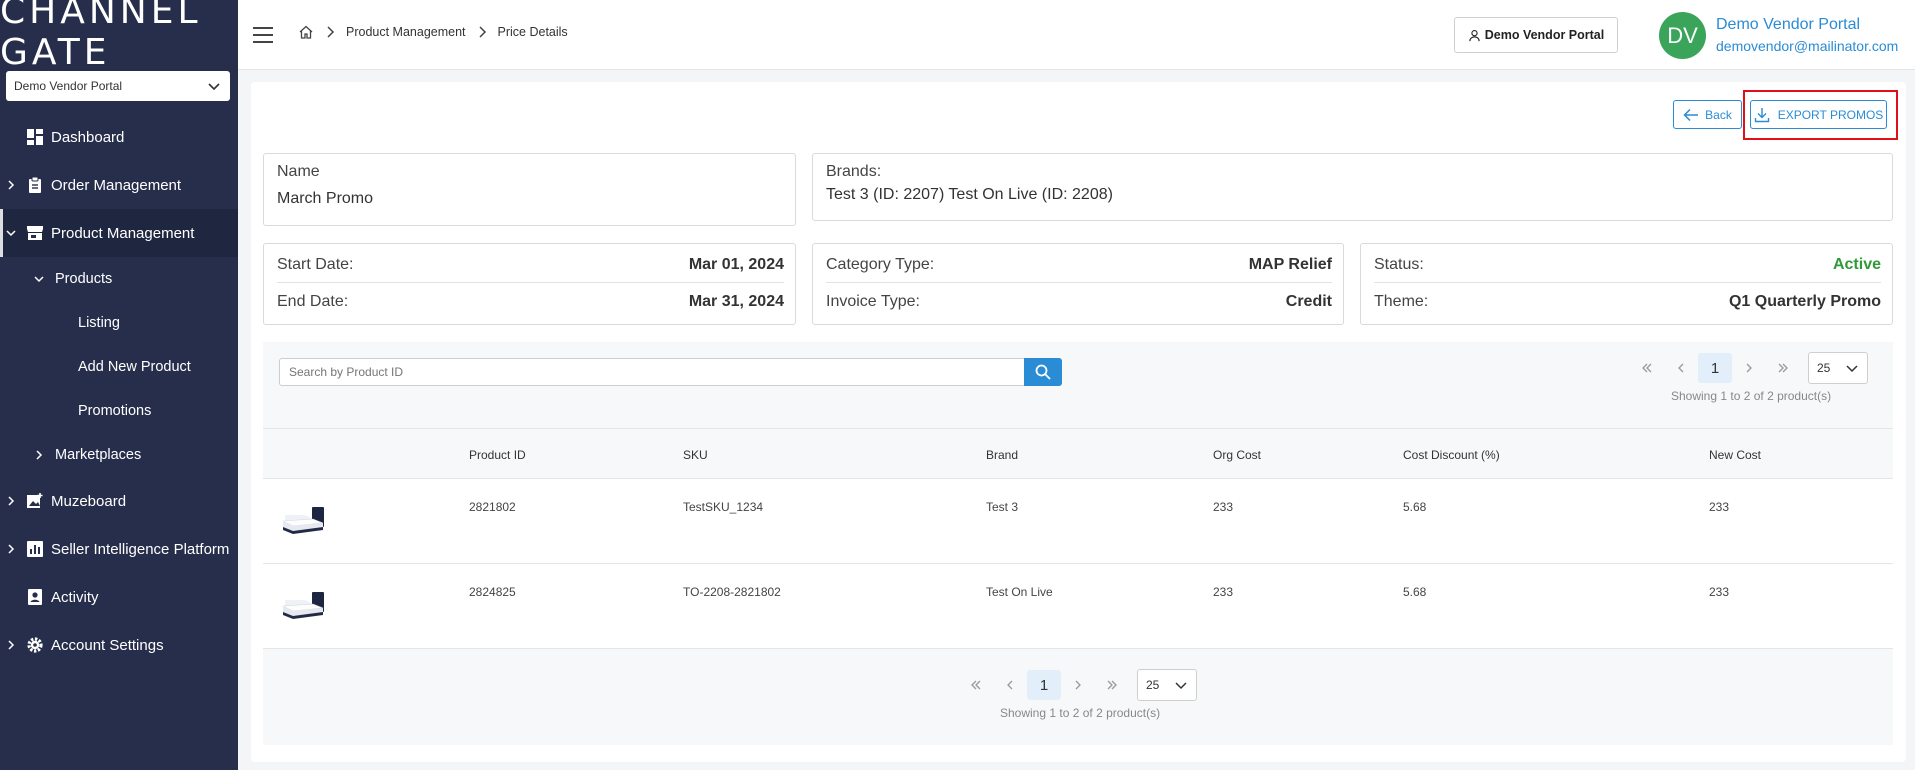 The image size is (1915, 770). Describe the element at coordinates (298, 171) in the screenshot. I see `name-label: Name` at that location.